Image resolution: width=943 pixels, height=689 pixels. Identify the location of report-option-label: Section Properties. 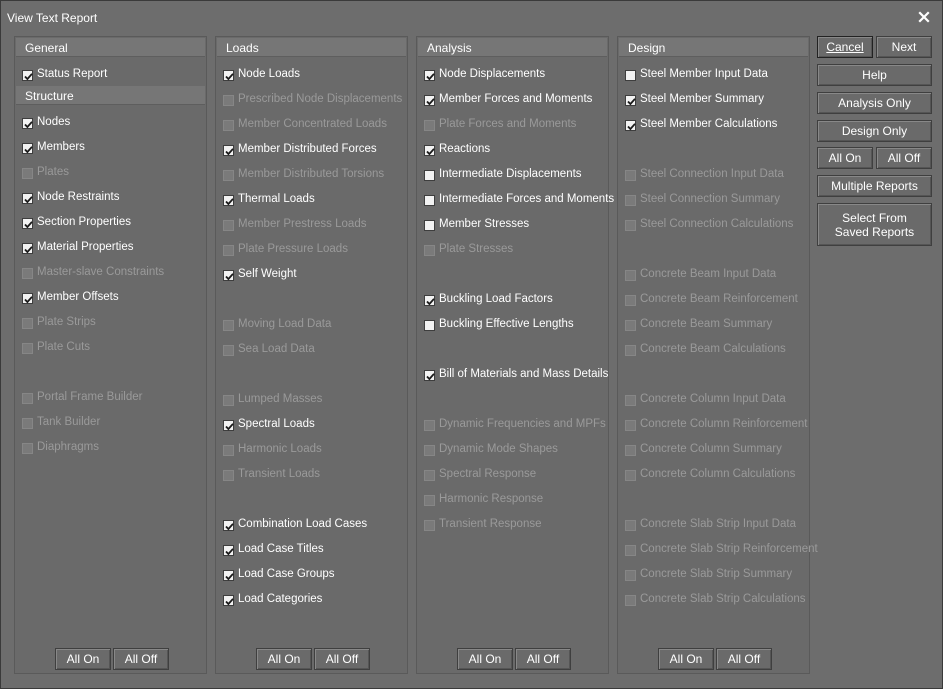
(84, 222).